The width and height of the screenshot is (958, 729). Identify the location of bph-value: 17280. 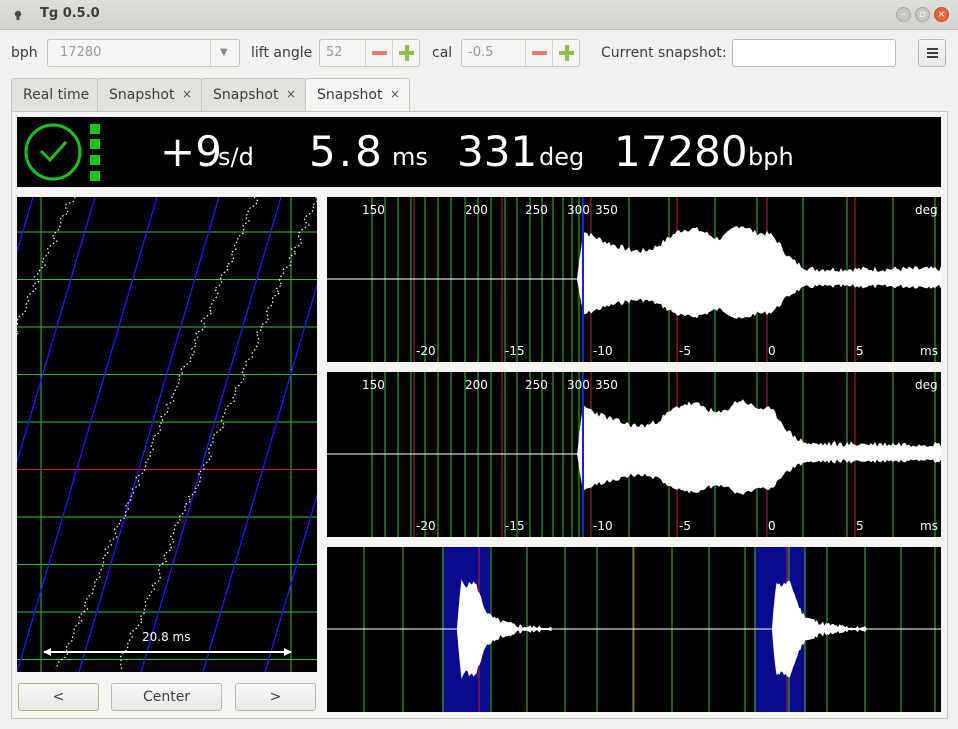
(81, 52).